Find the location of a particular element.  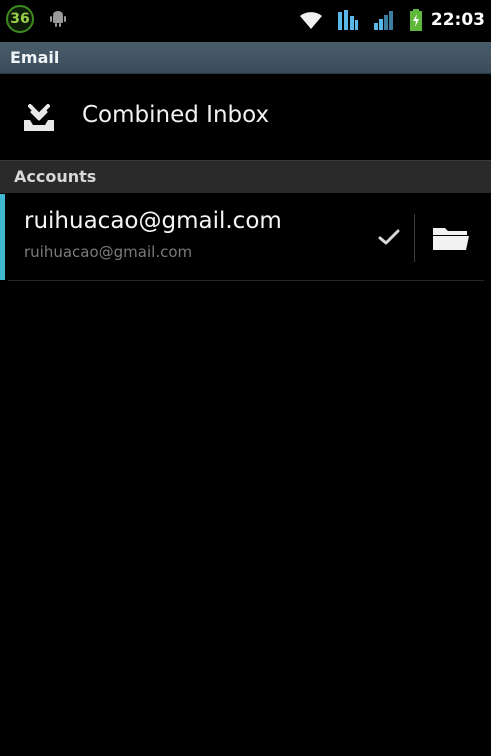

account-row: ruihuacao@gmail.com ruihuacao@gmail.com is located at coordinates (245, 237).